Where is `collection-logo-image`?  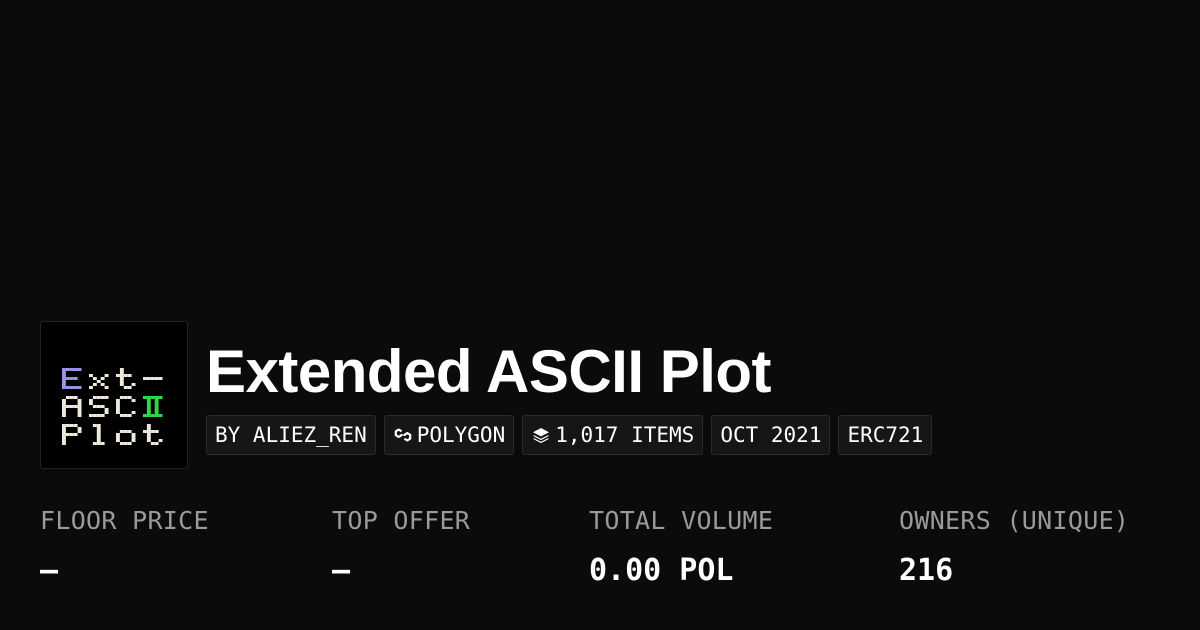
collection-logo-image is located at coordinates (112, 406).